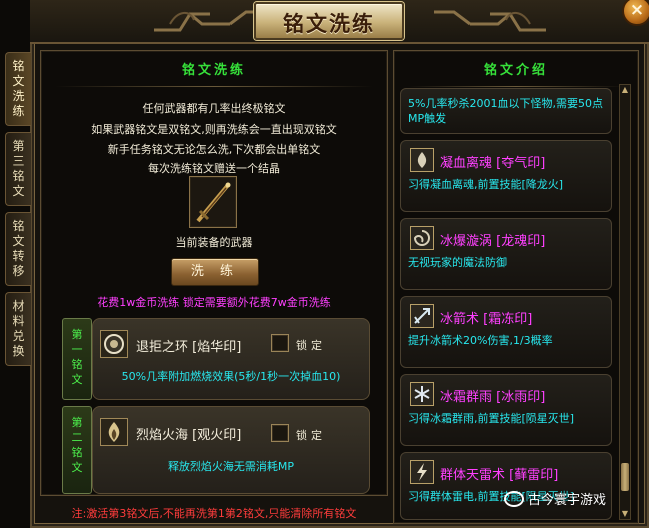  I want to click on info-line: 新手任务铭文无论怎么洗,下次都会出单铭文, so click(214, 149).